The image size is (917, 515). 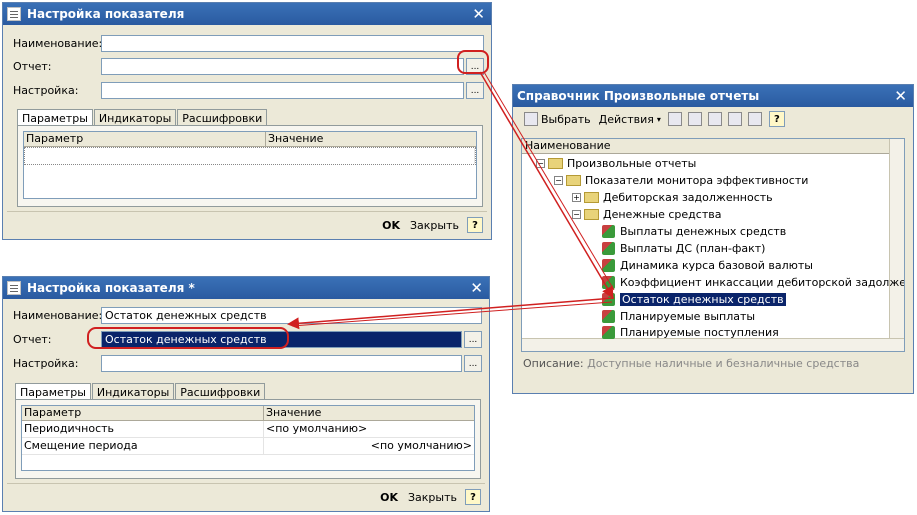 I want to click on window-titlebar: Справочник Произвольные отчеты ✕, so click(x=713, y=96).